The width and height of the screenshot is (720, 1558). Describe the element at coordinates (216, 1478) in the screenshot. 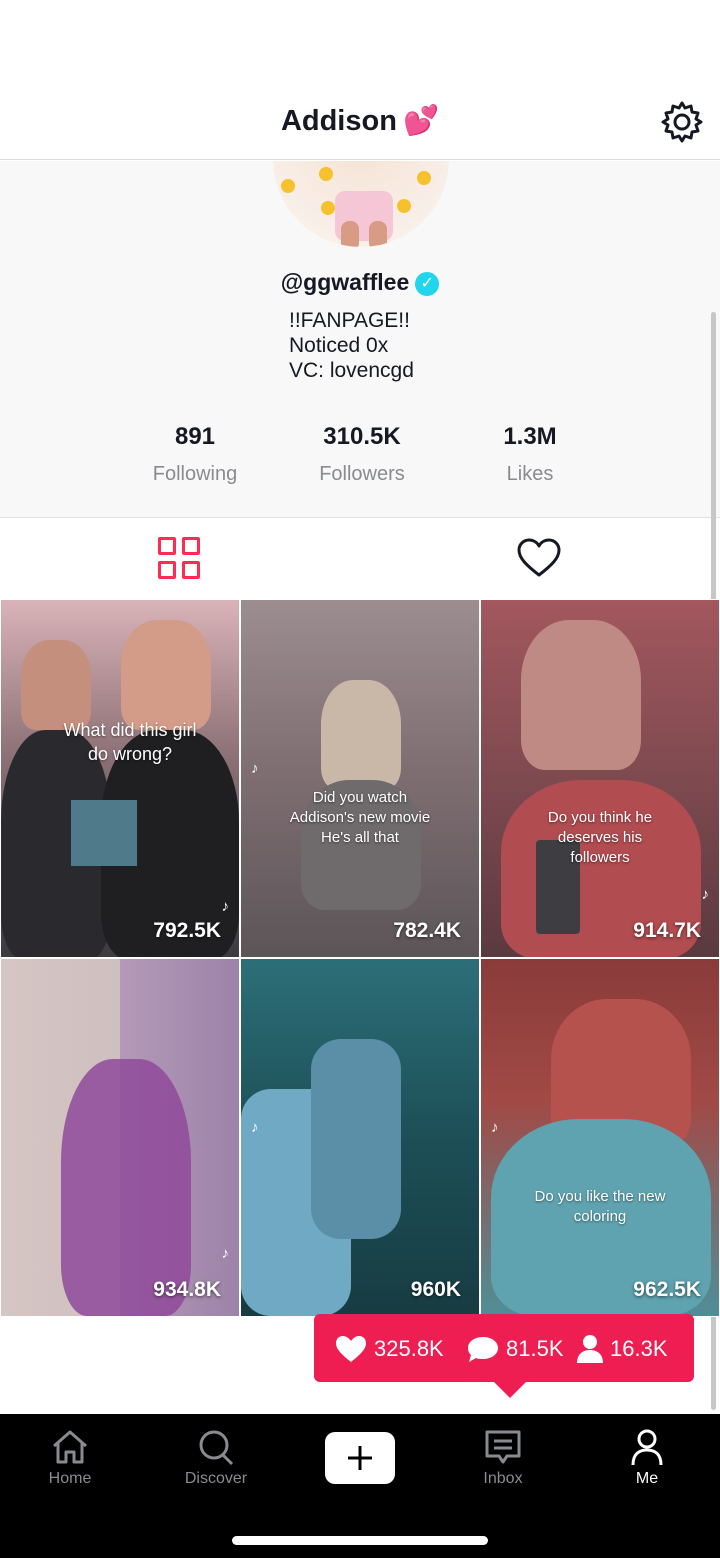

I see `nav-label: Discover` at that location.